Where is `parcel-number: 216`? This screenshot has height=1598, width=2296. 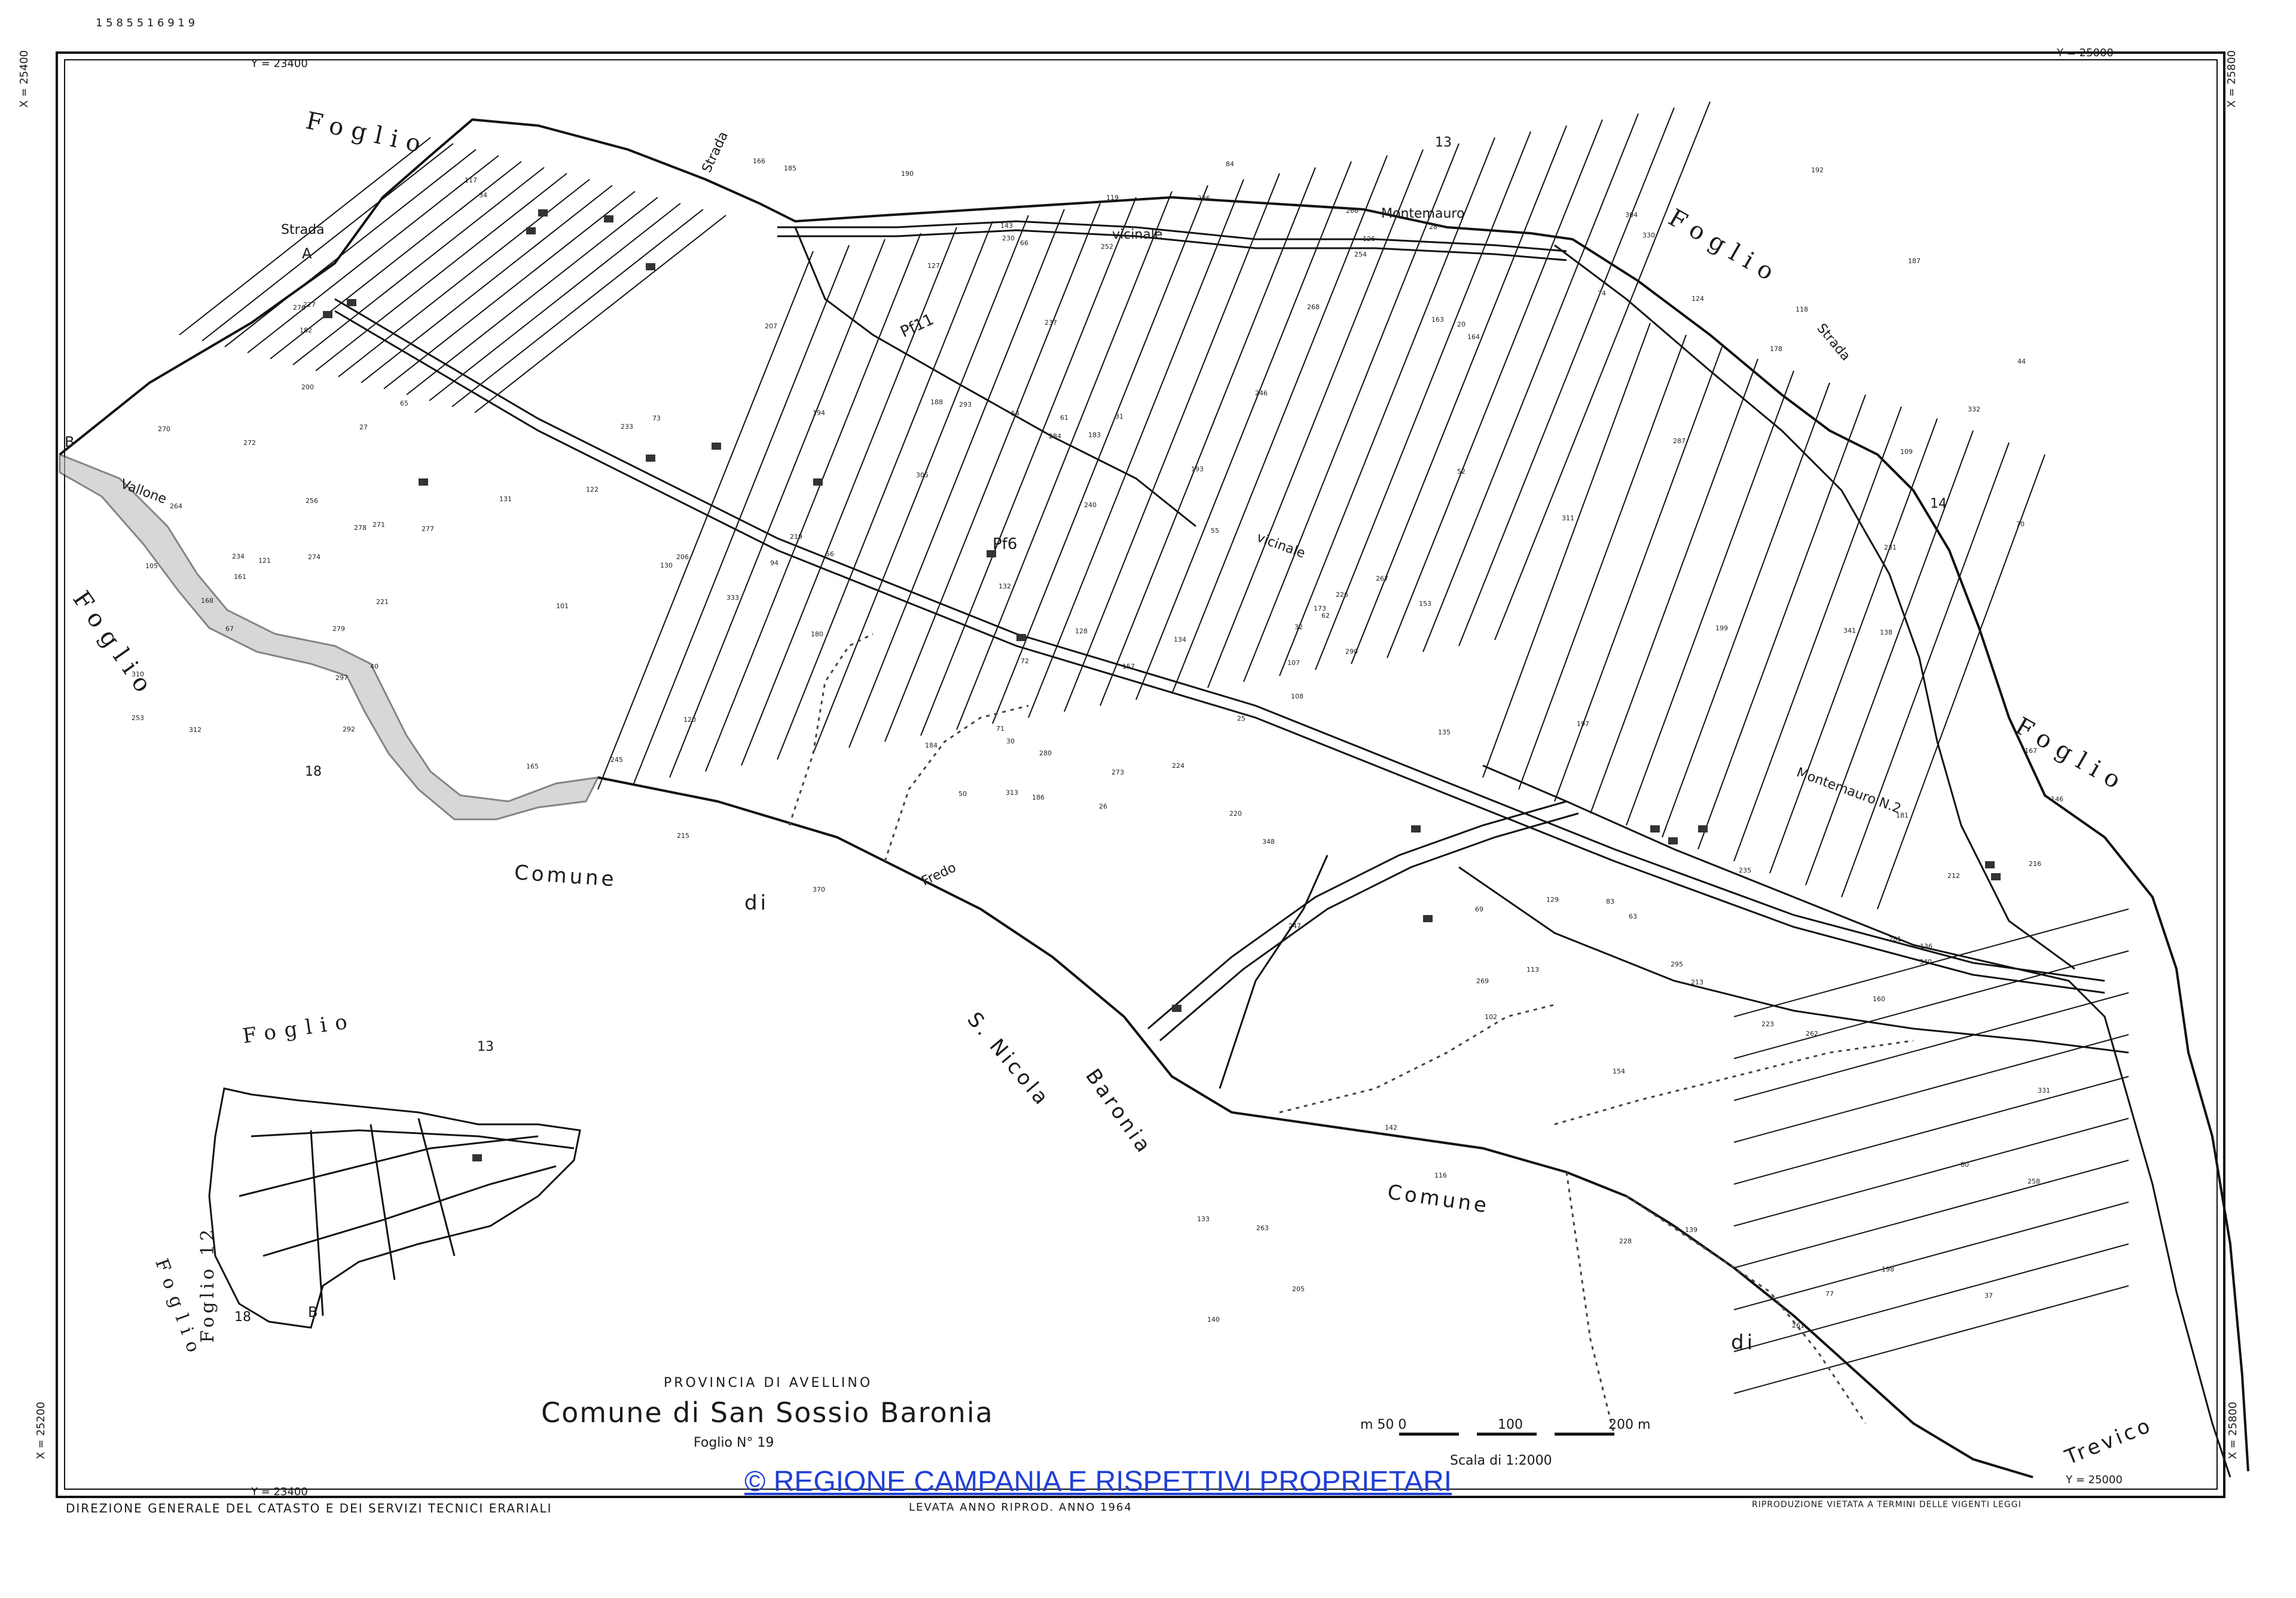 parcel-number: 216 is located at coordinates (2035, 864).